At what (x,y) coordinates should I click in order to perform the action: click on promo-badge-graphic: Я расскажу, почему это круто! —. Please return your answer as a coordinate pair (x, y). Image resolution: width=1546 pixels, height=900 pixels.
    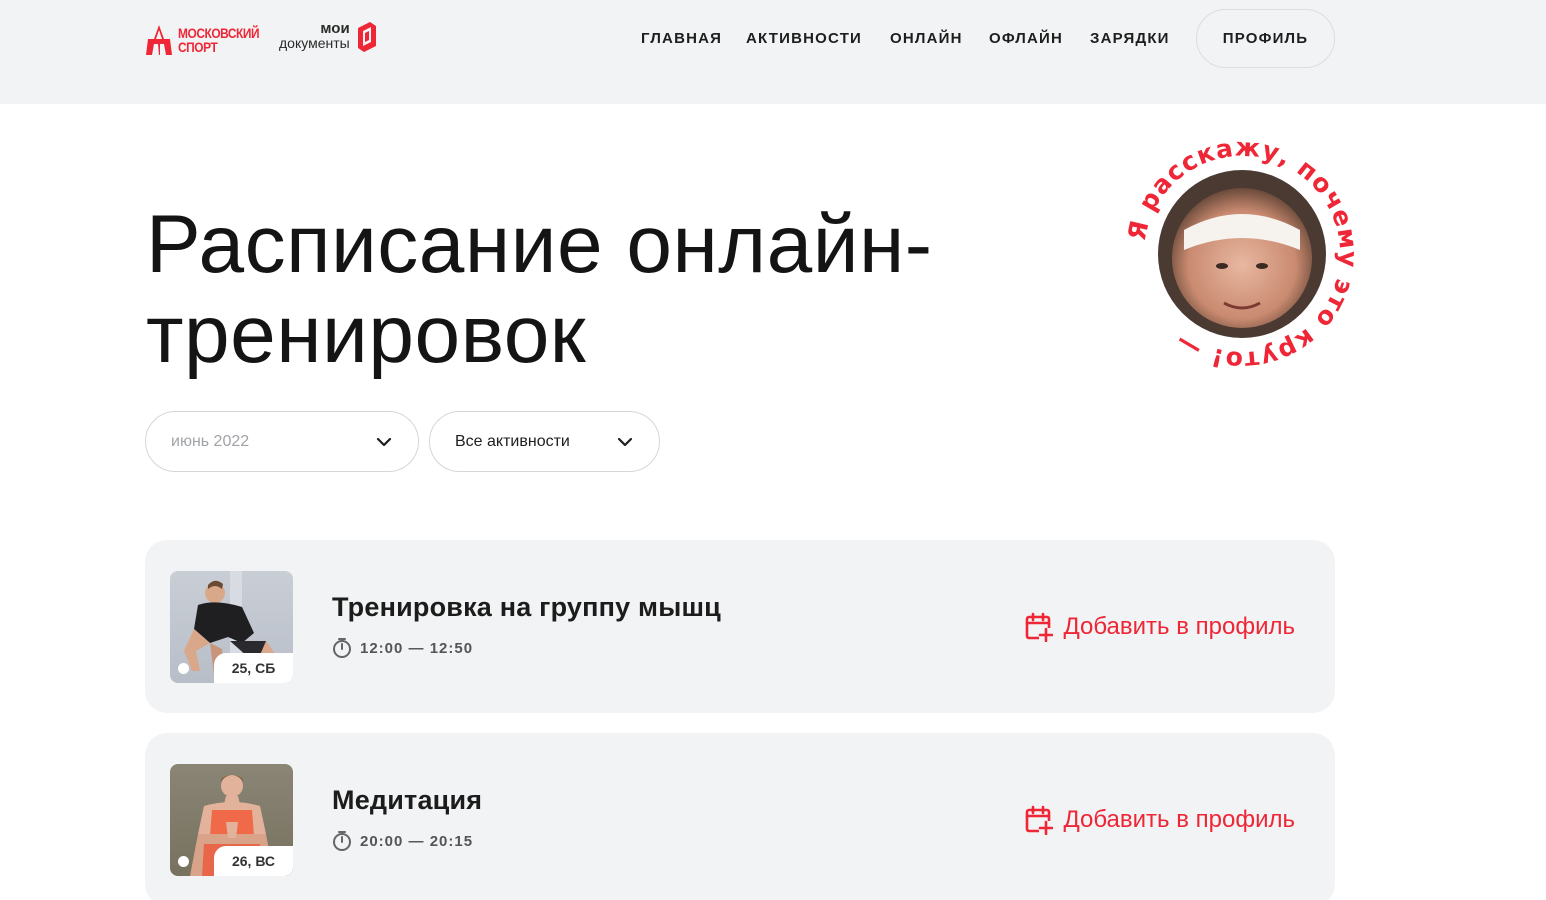
    Looking at the image, I should click on (1242, 253).